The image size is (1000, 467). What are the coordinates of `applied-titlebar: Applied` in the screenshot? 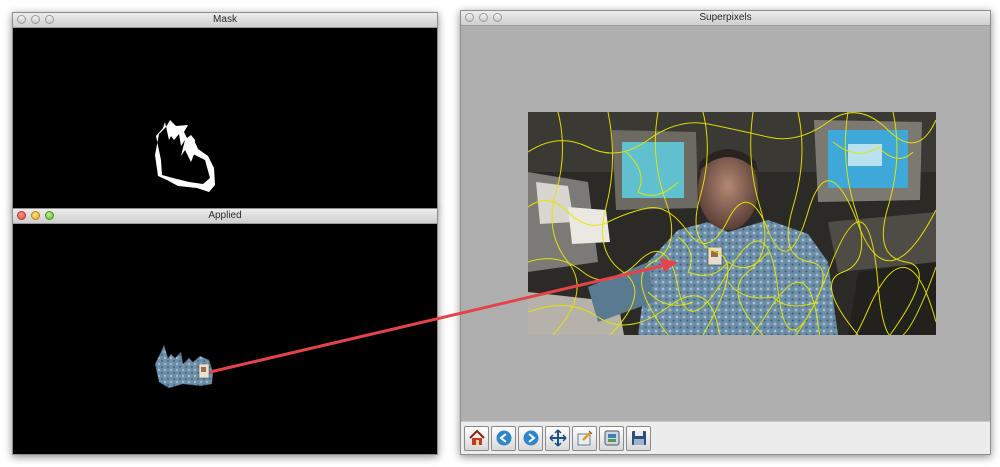 It's located at (225, 216).